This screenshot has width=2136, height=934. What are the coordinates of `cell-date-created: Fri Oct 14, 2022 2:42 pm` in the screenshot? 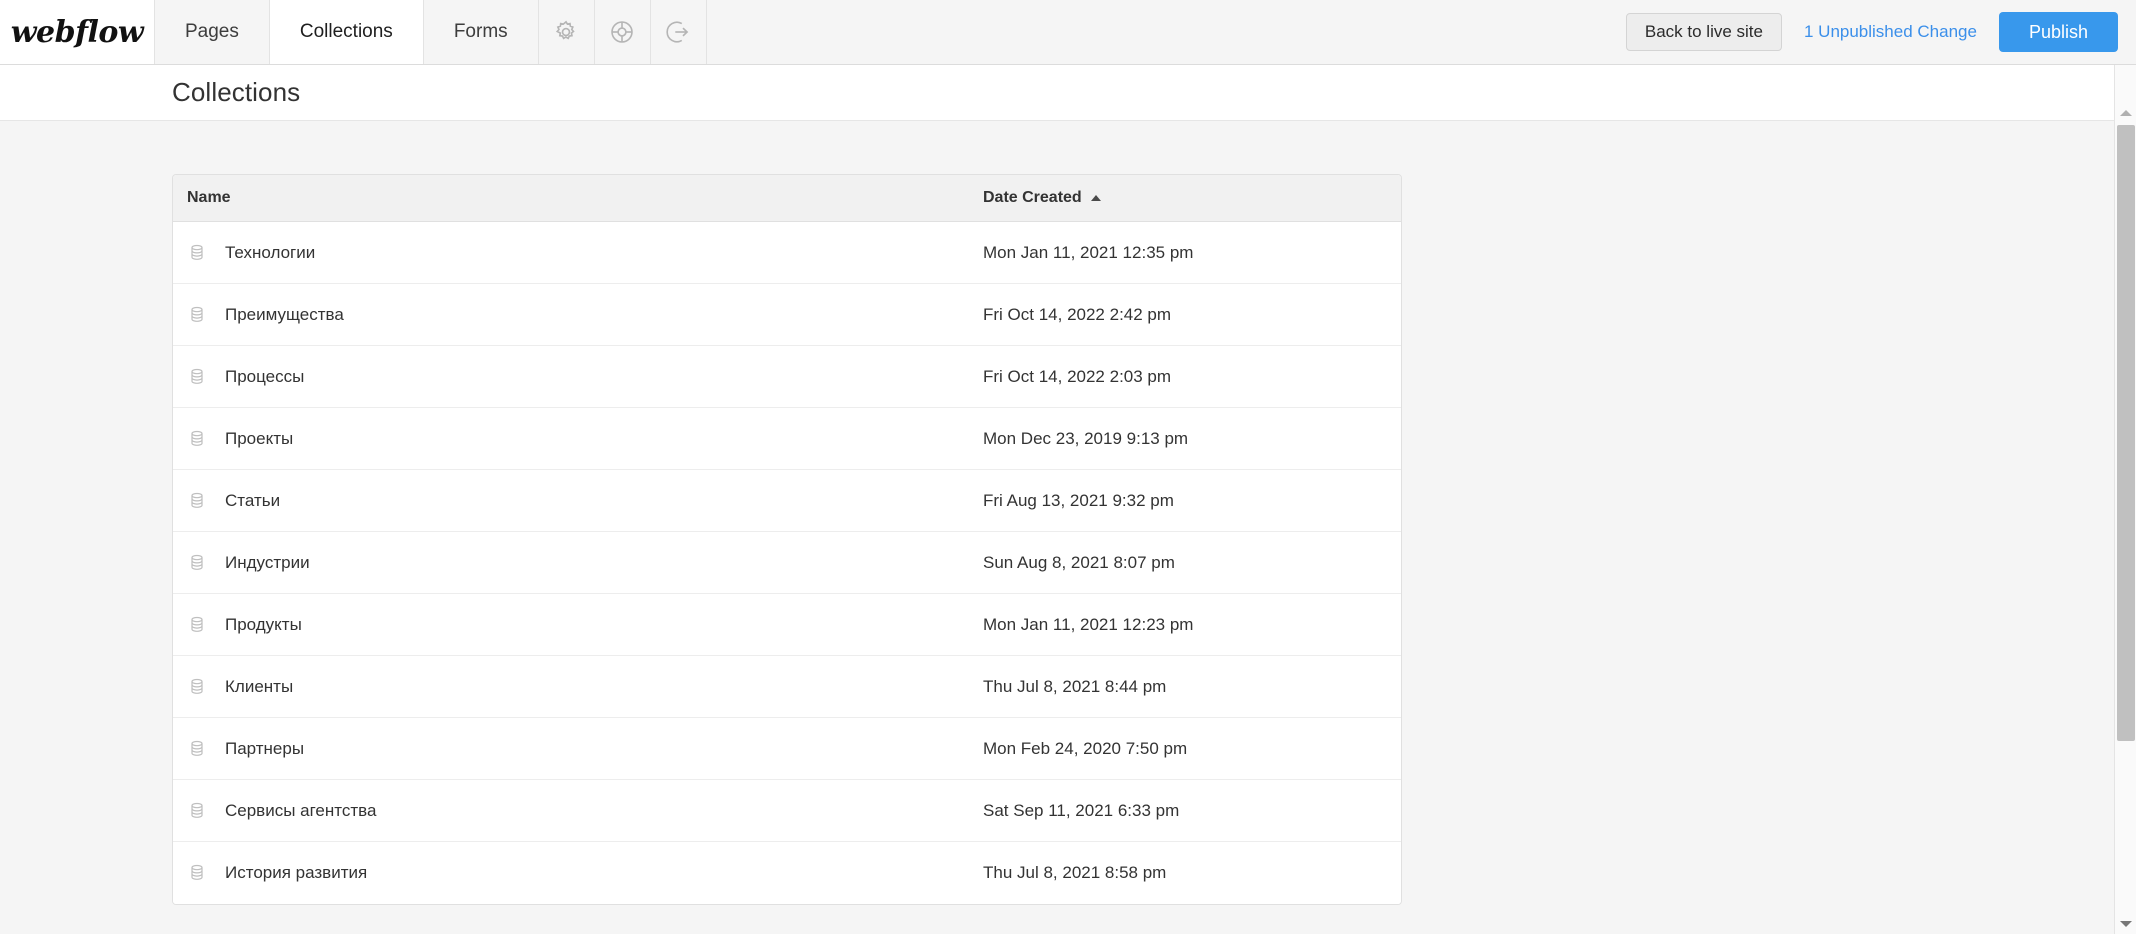 It's located at (1192, 315).